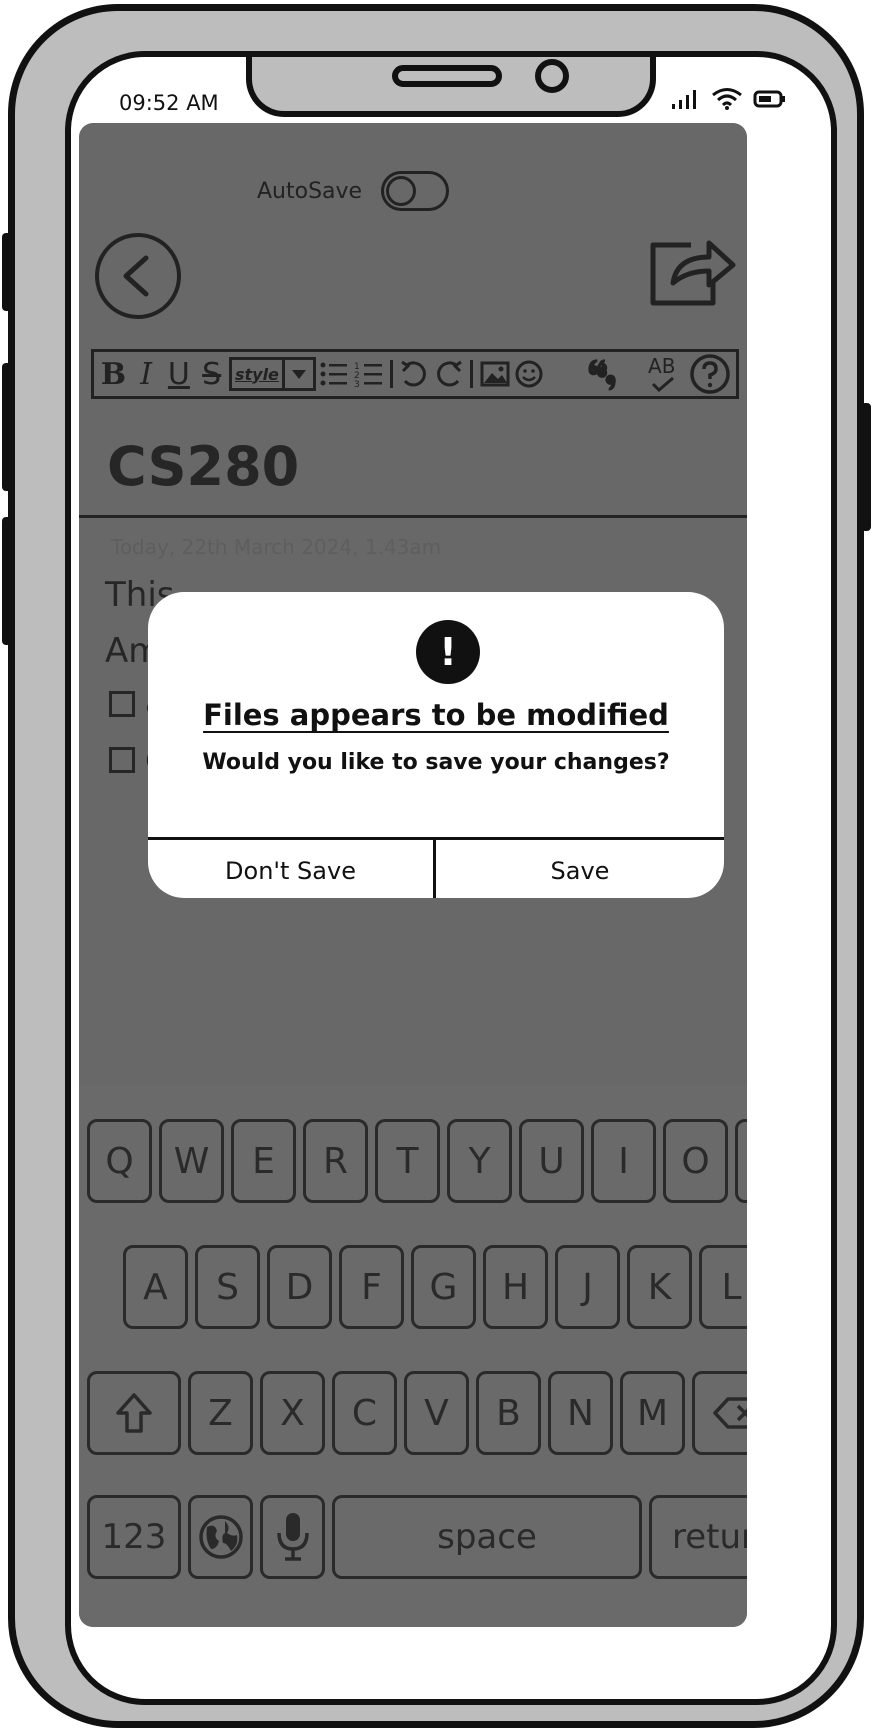 Image resolution: width=872 pixels, height=1734 pixels. What do you see at coordinates (447, 76) in the screenshot?
I see `speaker` at bounding box center [447, 76].